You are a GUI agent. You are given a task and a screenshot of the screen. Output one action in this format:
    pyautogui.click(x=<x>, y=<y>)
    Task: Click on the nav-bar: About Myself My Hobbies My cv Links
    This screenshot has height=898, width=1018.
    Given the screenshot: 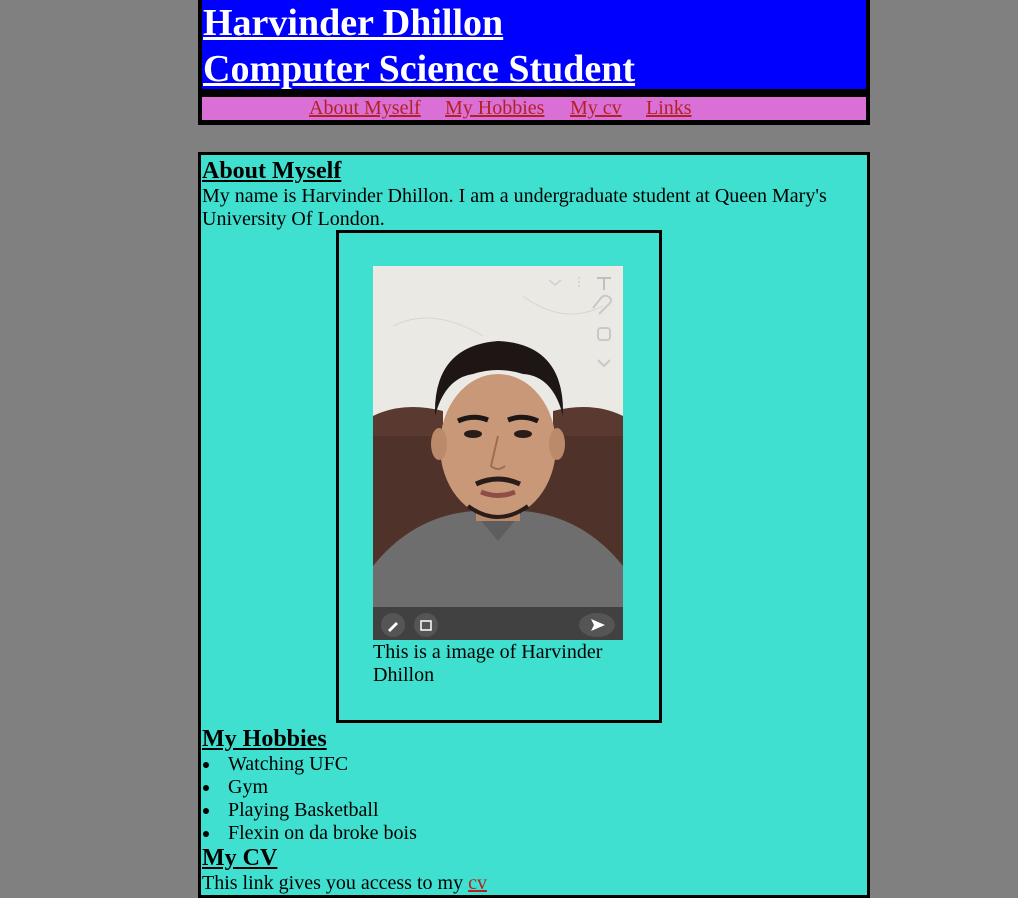 What is the action you would take?
    pyautogui.click(x=534, y=108)
    